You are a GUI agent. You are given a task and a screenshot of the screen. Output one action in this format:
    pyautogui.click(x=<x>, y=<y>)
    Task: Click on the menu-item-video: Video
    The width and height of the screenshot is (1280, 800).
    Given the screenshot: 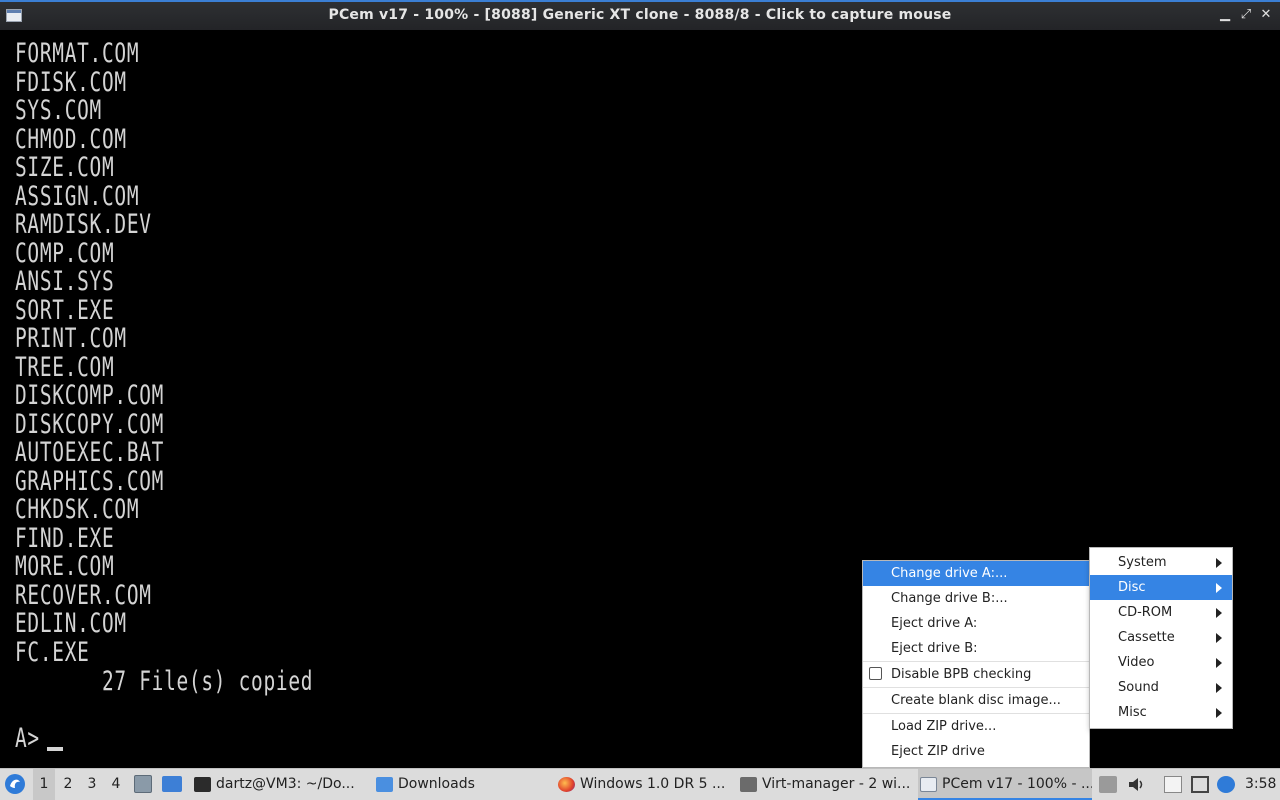 What is the action you would take?
    pyautogui.click(x=1161, y=662)
    